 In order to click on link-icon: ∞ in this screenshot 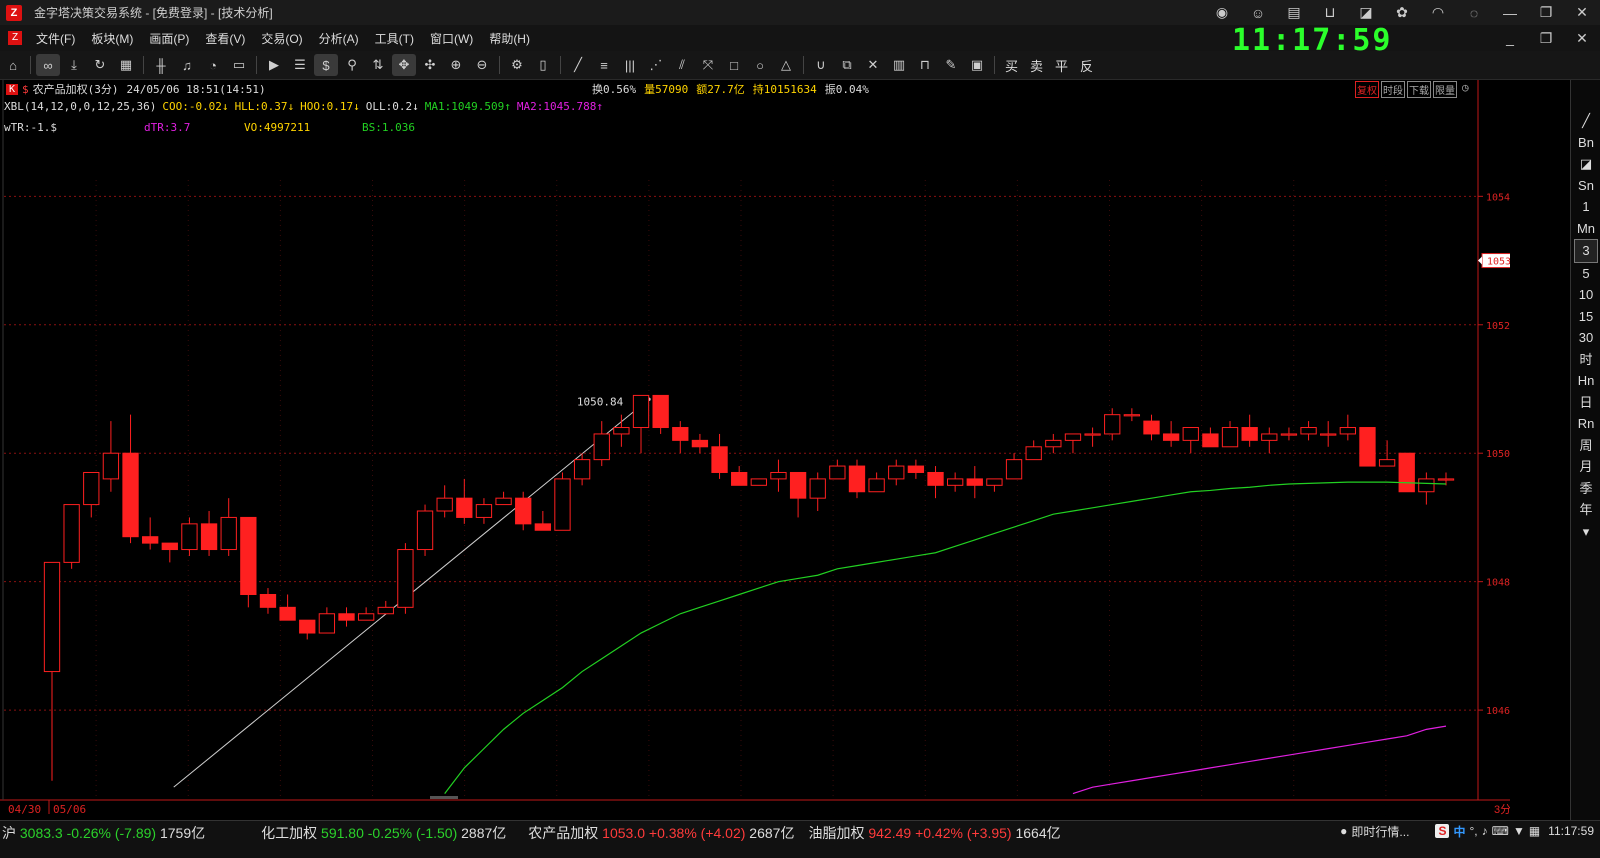, I will do `click(48, 65)`.